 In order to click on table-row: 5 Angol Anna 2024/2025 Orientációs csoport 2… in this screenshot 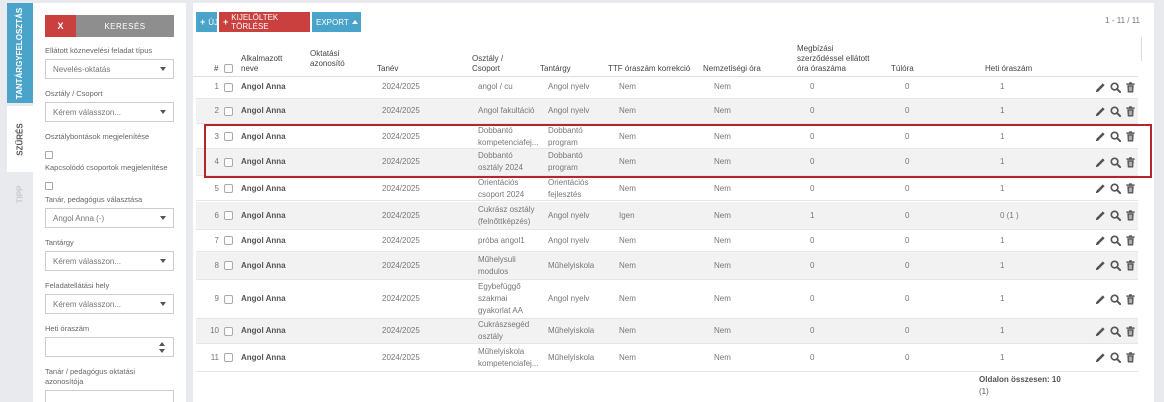, I will do `click(667, 189)`.